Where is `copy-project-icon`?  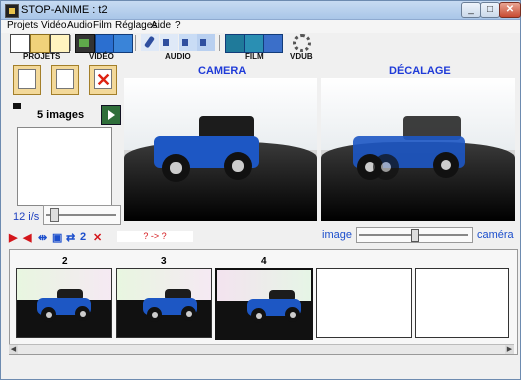
copy-project-icon is located at coordinates (60, 43).